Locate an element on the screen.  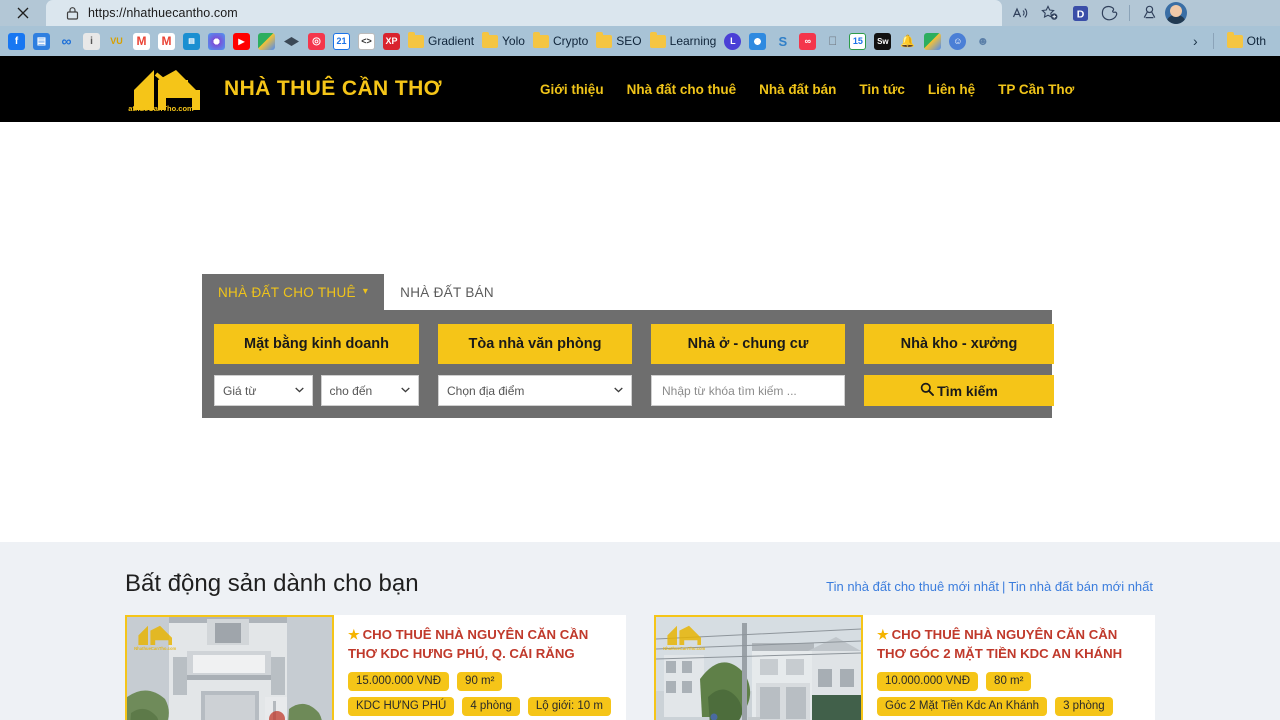
nav-item-nha-dat-ban: Nhà đất bán is located at coordinates (797, 89).